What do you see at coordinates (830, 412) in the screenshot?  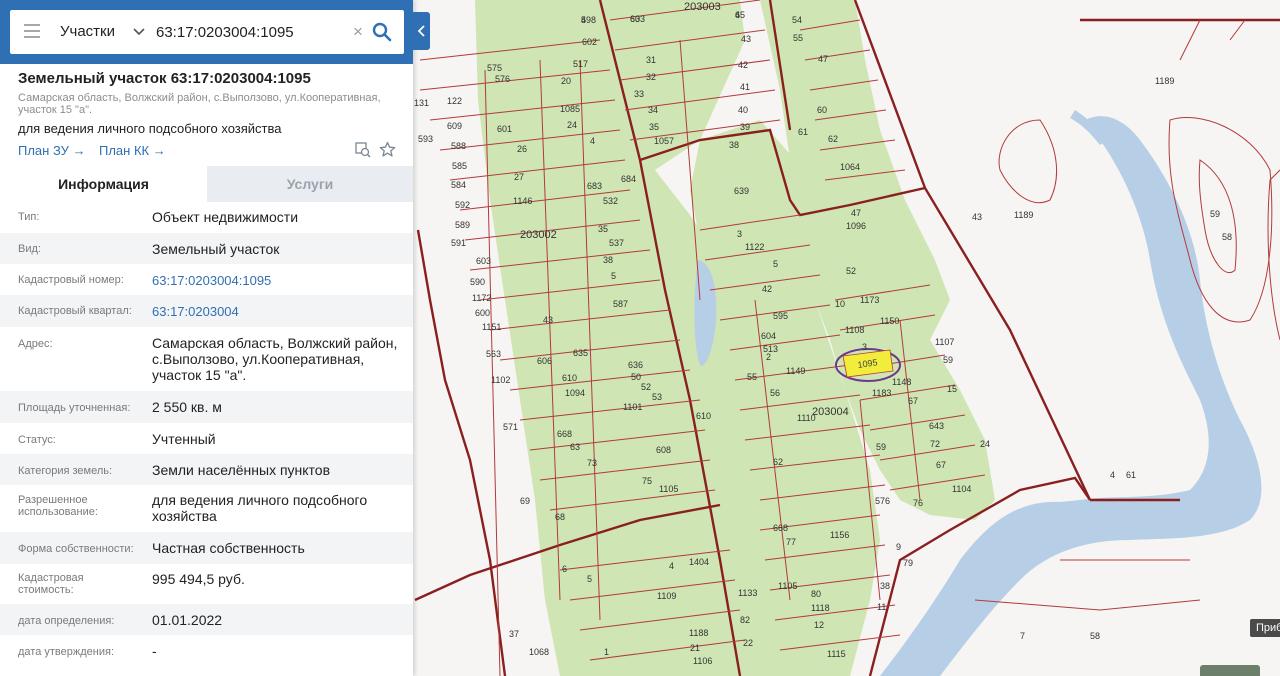 I see `quarter-label: 203004` at bounding box center [830, 412].